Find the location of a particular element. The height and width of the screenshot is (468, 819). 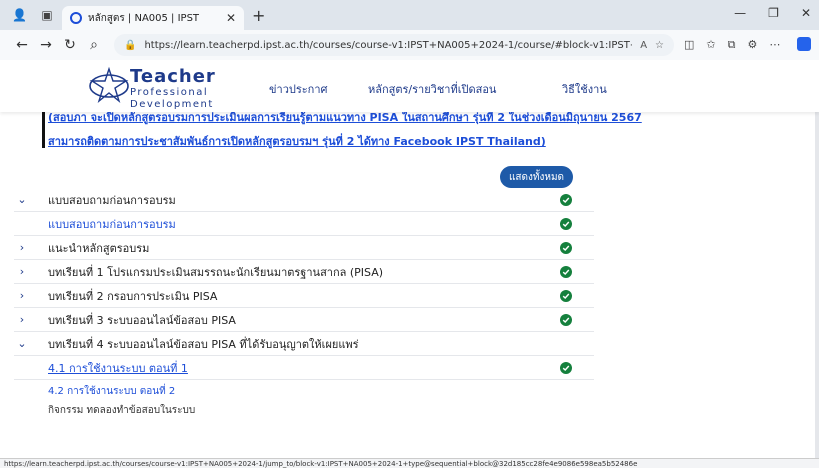

tab-actions-icon: ▣ is located at coordinates (47, 15).